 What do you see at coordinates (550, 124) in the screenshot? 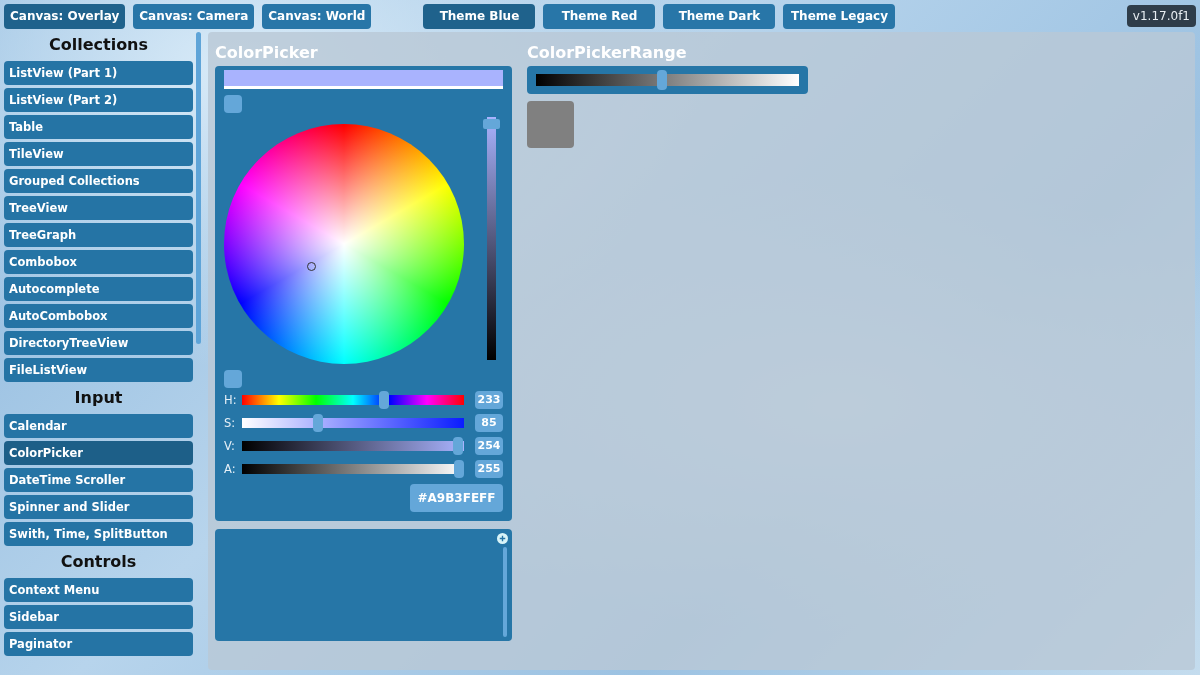
I see `color-swatch` at bounding box center [550, 124].